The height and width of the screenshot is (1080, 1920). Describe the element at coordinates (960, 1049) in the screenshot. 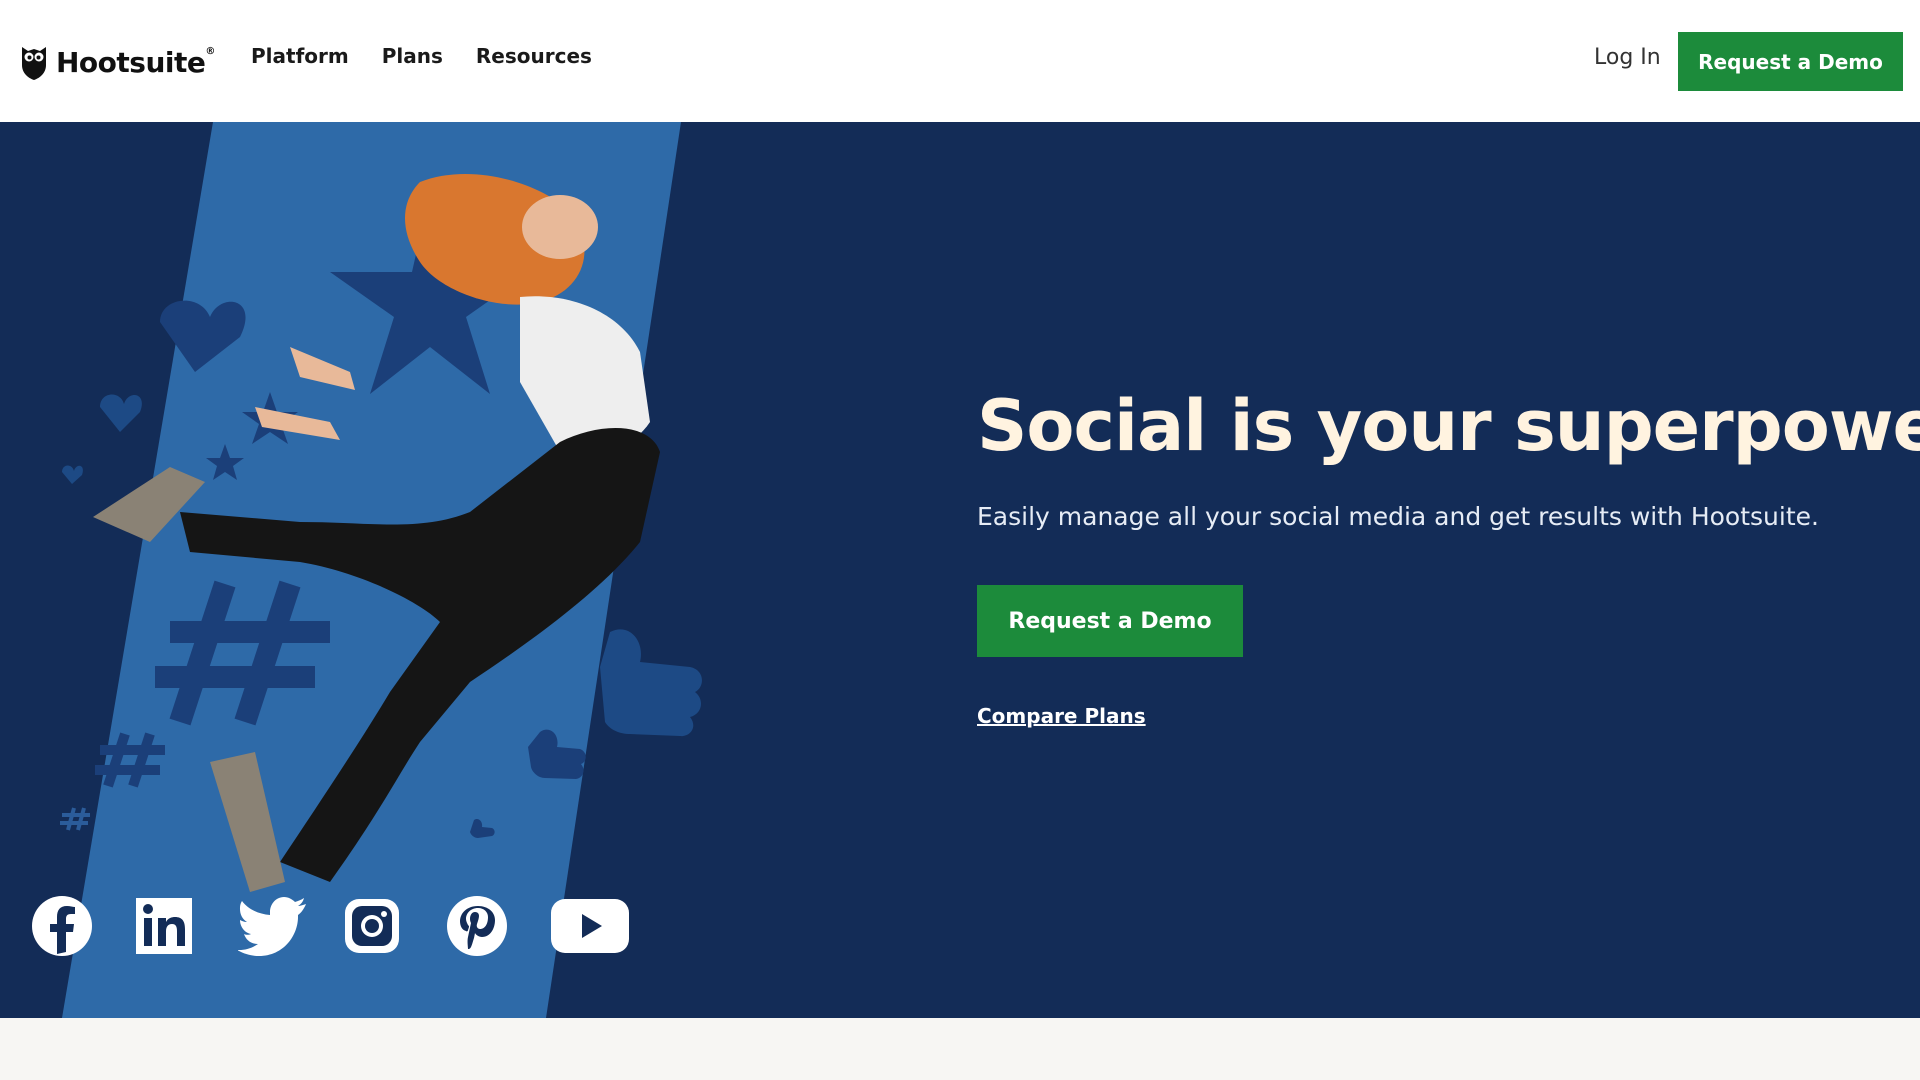

I see `next-section-strip` at that location.